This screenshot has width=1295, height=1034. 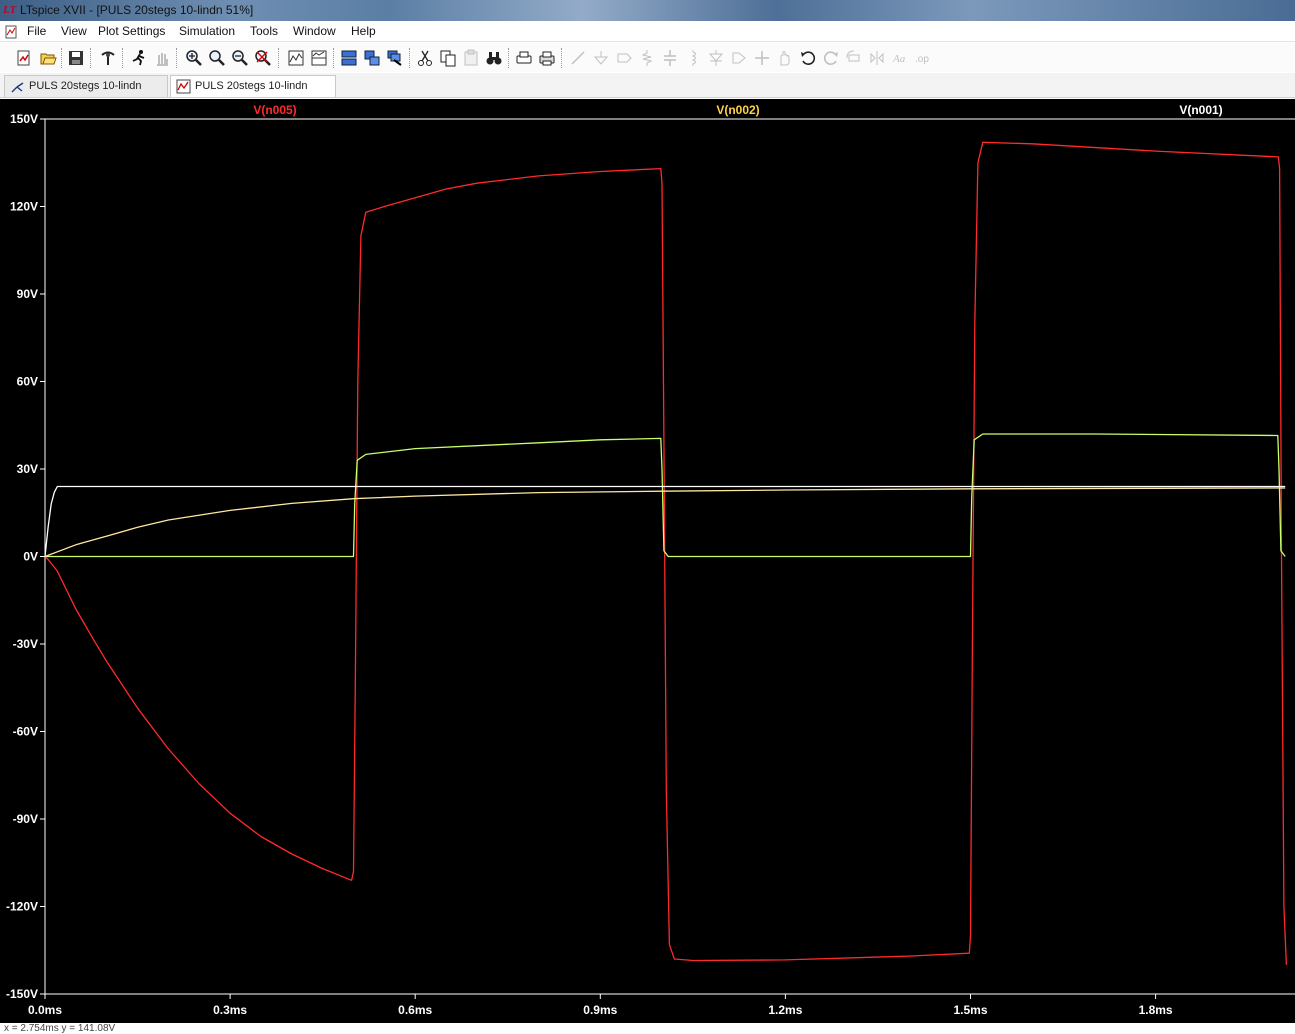 I want to click on menu-view: View, so click(x=74, y=31).